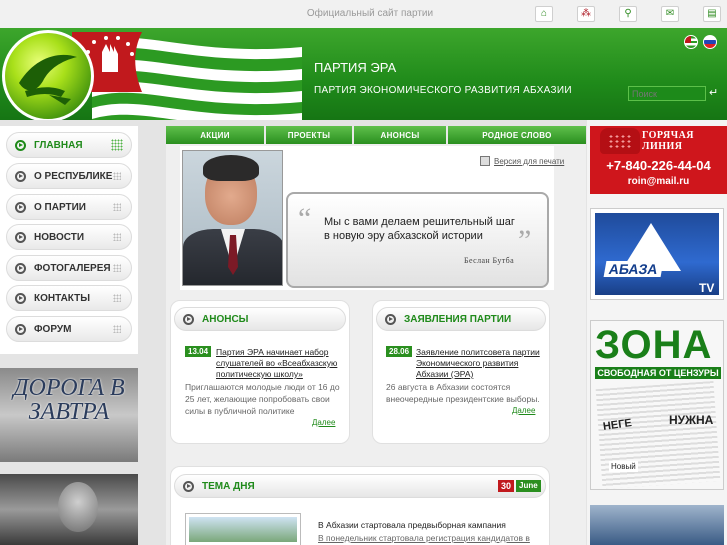 This screenshot has height=545, width=727. I want to click on paper-headline: НУЖНА, so click(691, 420).